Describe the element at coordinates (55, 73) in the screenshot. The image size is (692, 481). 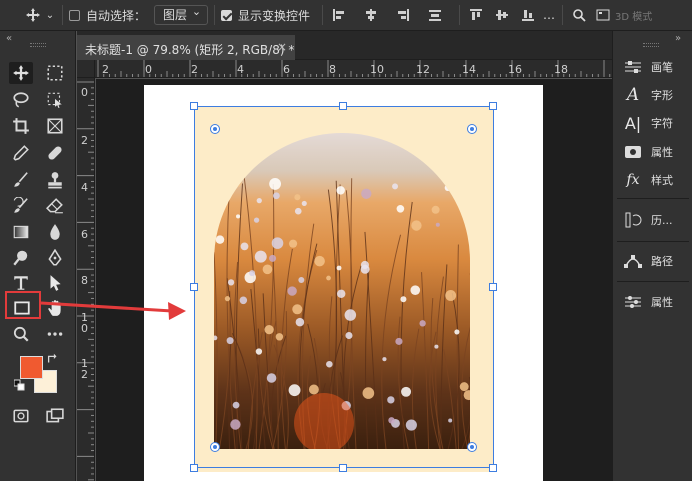
I see `marquee-tool-icon` at that location.